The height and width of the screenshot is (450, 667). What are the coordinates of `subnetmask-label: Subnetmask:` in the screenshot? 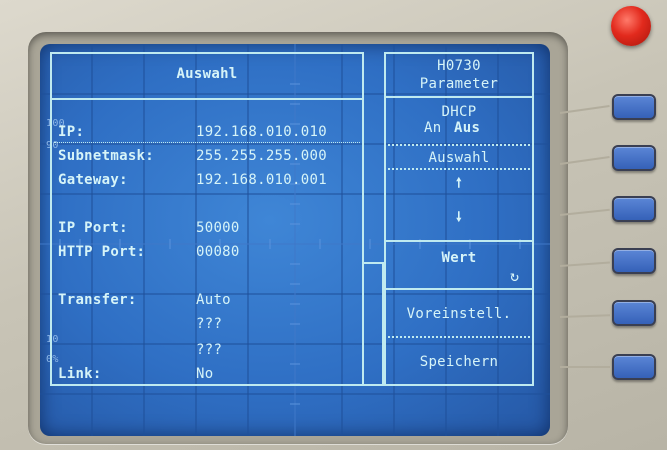 It's located at (106, 156).